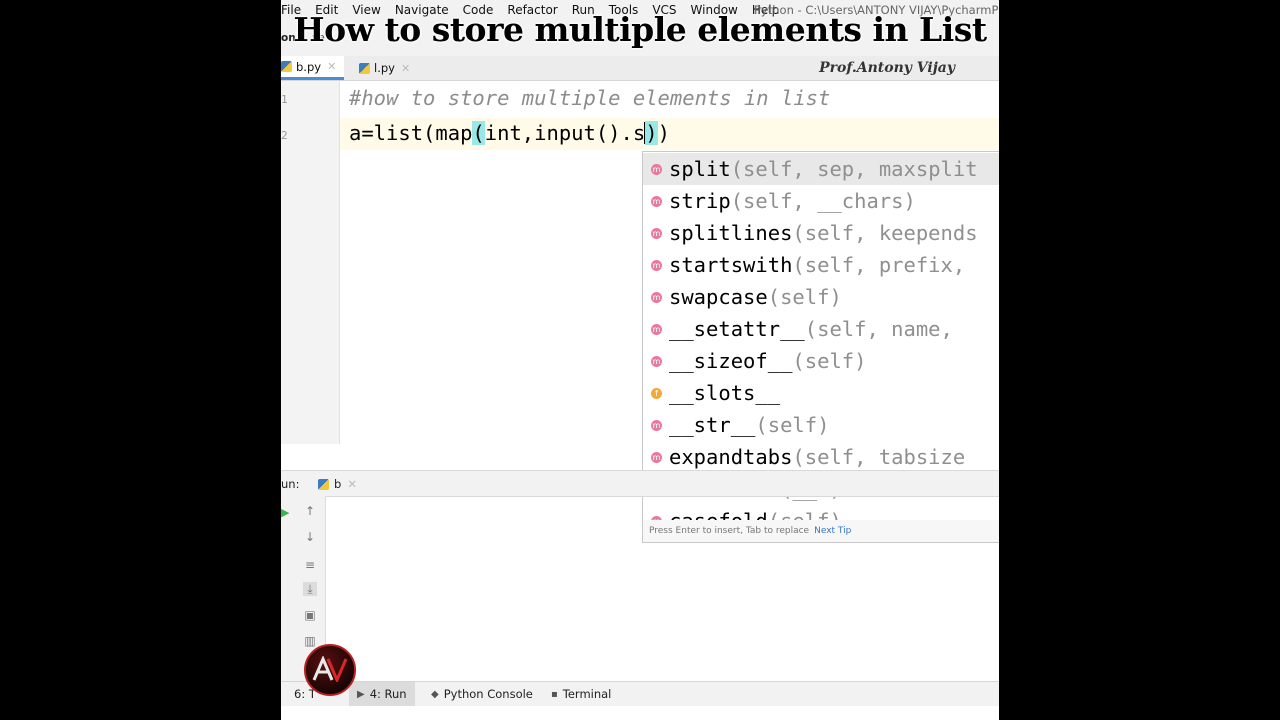 The height and width of the screenshot is (720, 1280). Describe the element at coordinates (310, 615) in the screenshot. I see `print-icon: ▣` at that location.